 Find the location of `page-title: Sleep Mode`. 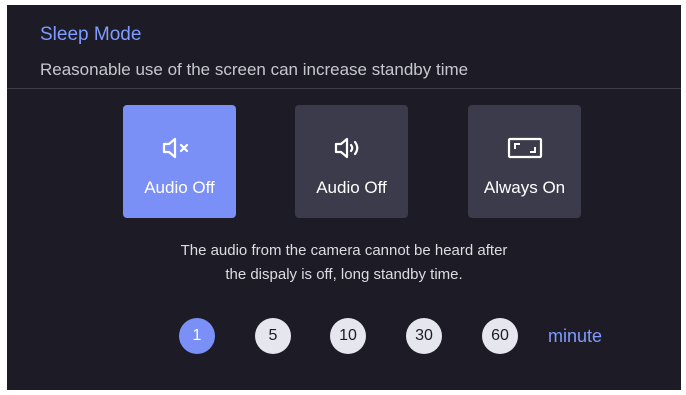

page-title: Sleep Mode is located at coordinates (91, 34).